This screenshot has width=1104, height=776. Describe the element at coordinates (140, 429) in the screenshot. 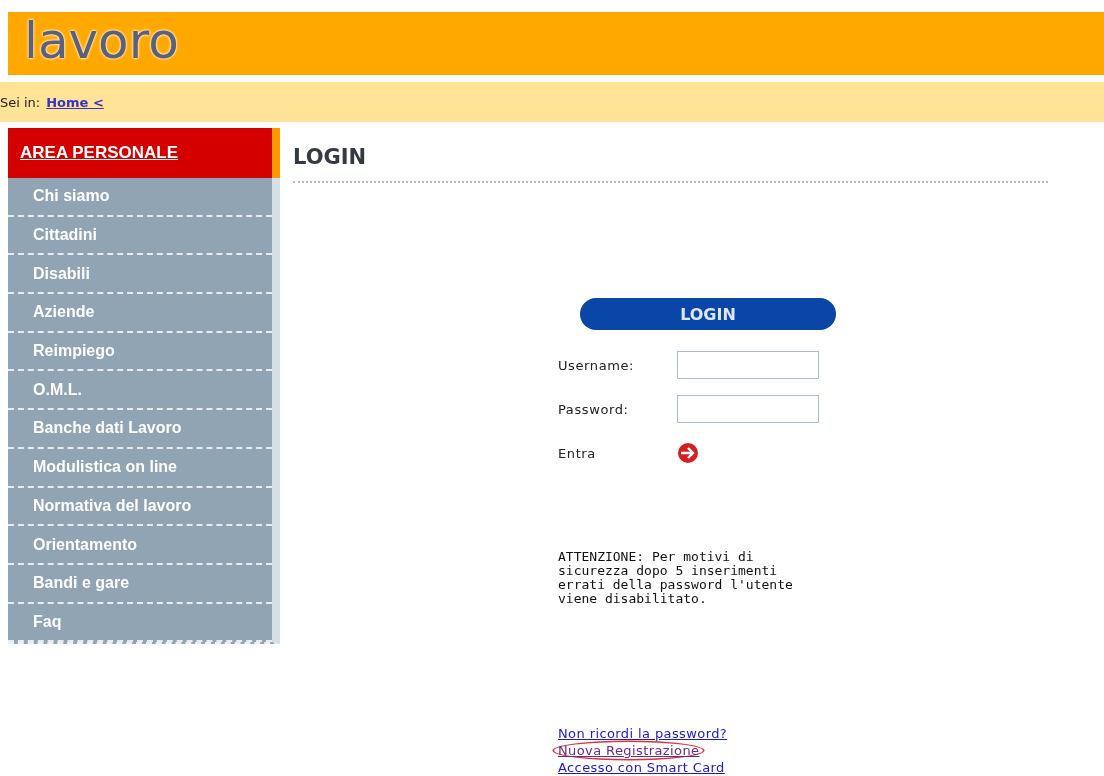

I see `sidebar-item: Banche dati Lavoro` at that location.